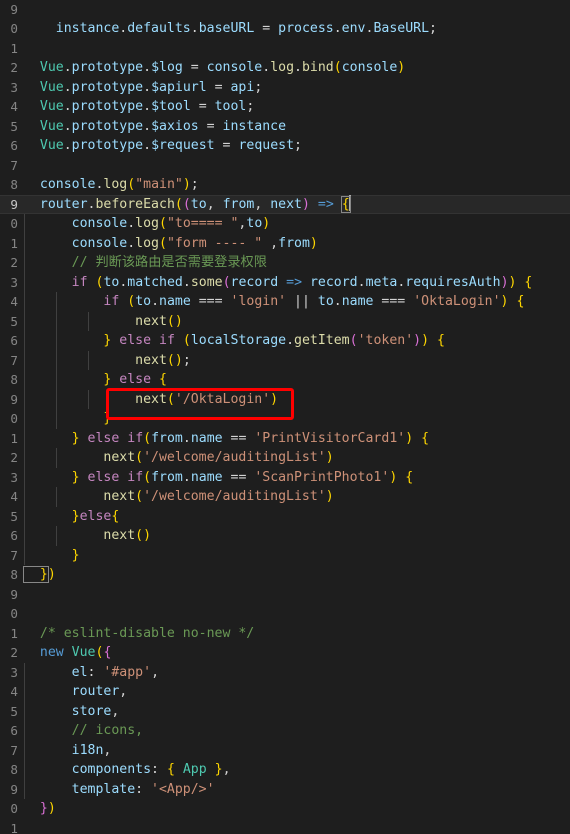 The width and height of the screenshot is (570, 834). I want to click on code-line: 9 next('/OktaLogin'), so click(285, 399).